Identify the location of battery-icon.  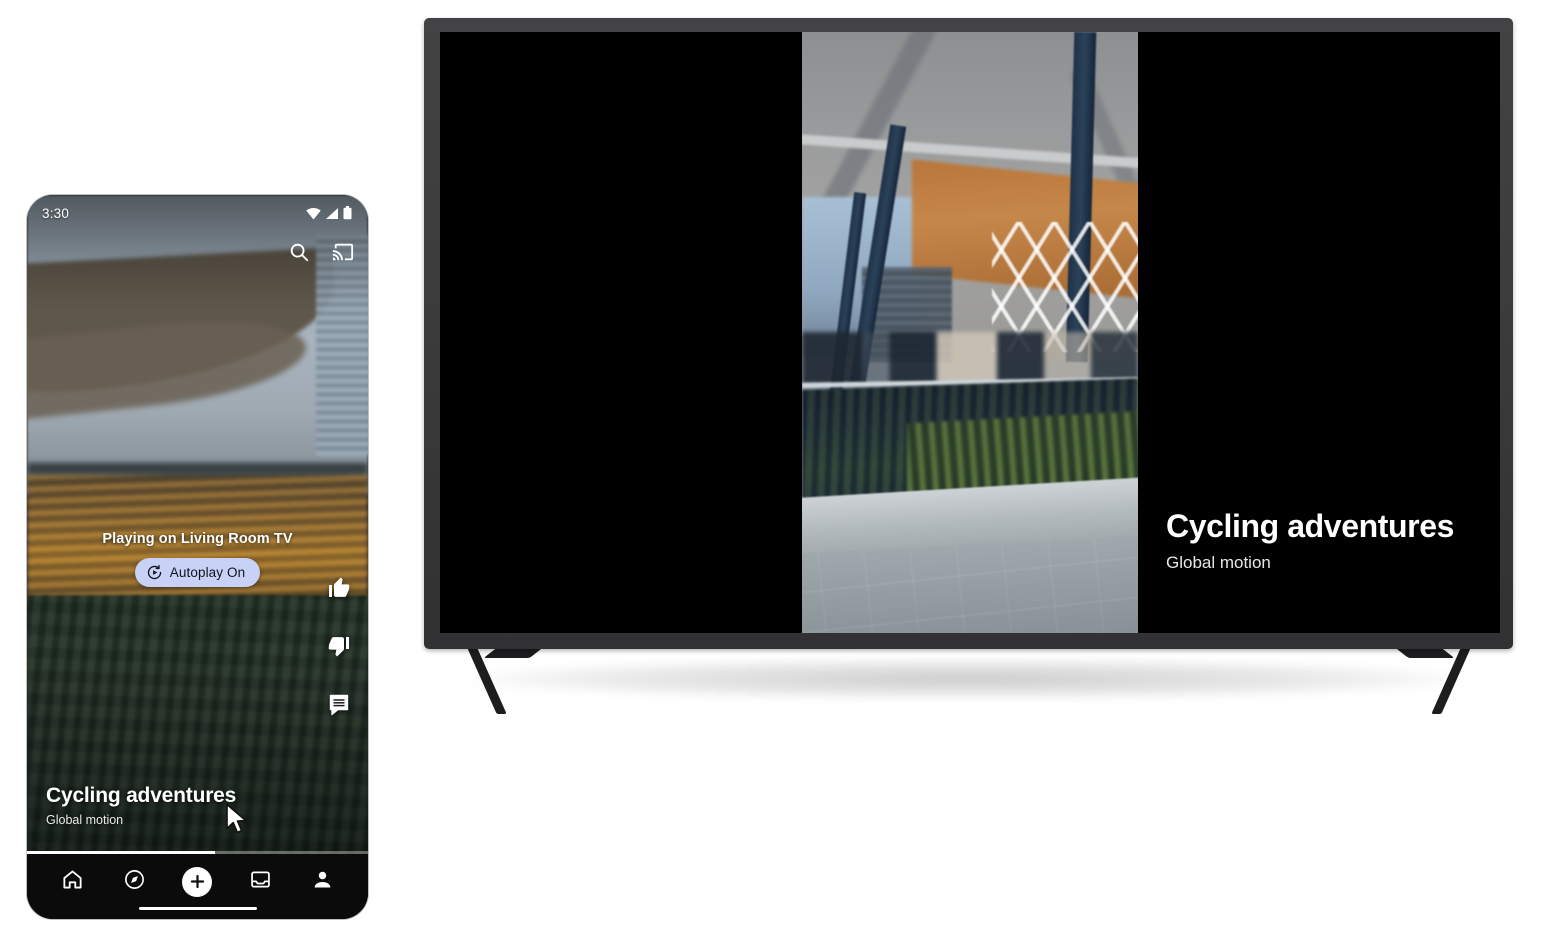
(347, 213).